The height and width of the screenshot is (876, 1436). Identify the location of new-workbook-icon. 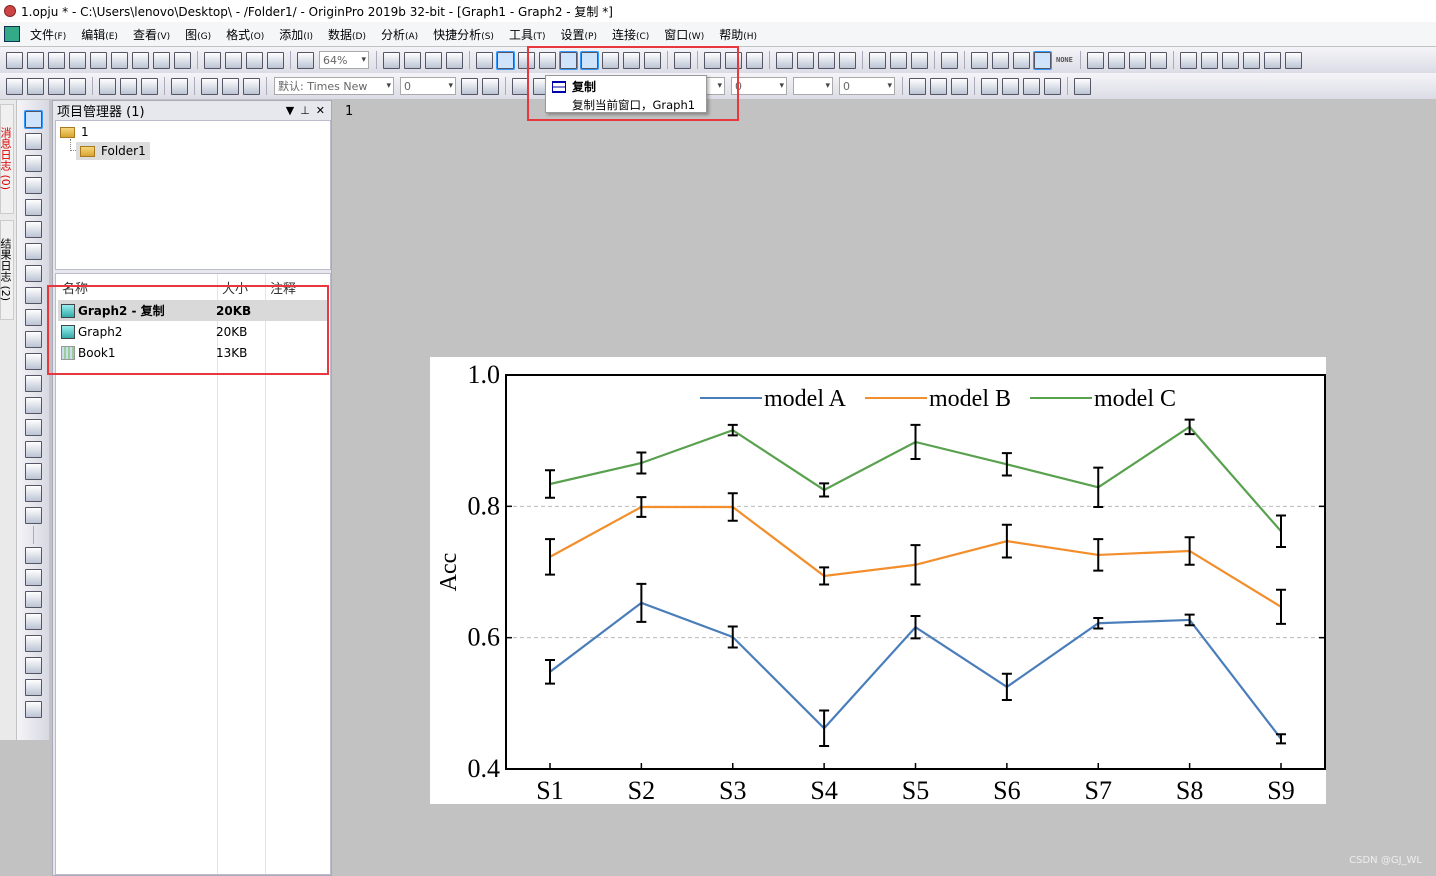
(56, 60).